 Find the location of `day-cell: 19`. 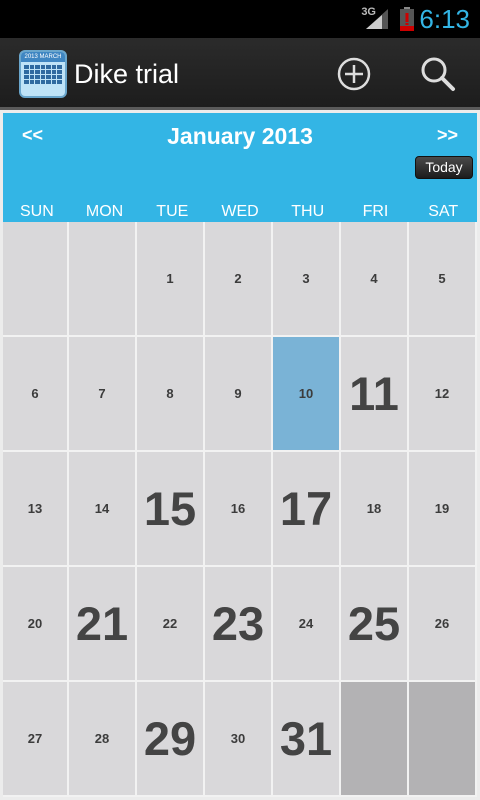

day-cell: 19 is located at coordinates (443, 509).